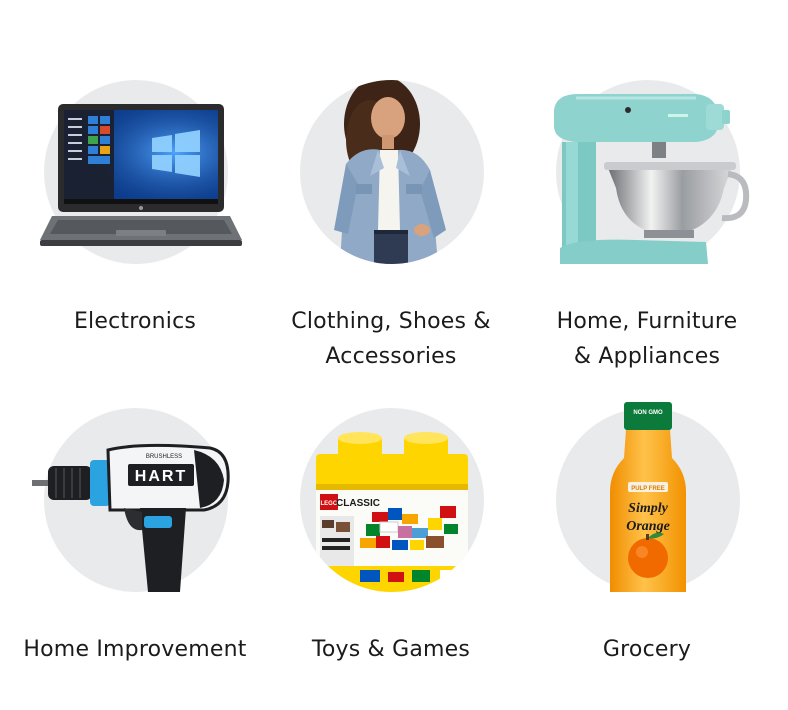 The width and height of the screenshot is (788, 710). I want to click on category-tile-grocery: NON GMO PULP FREE Simply Orange Grocery, so click(647, 538).